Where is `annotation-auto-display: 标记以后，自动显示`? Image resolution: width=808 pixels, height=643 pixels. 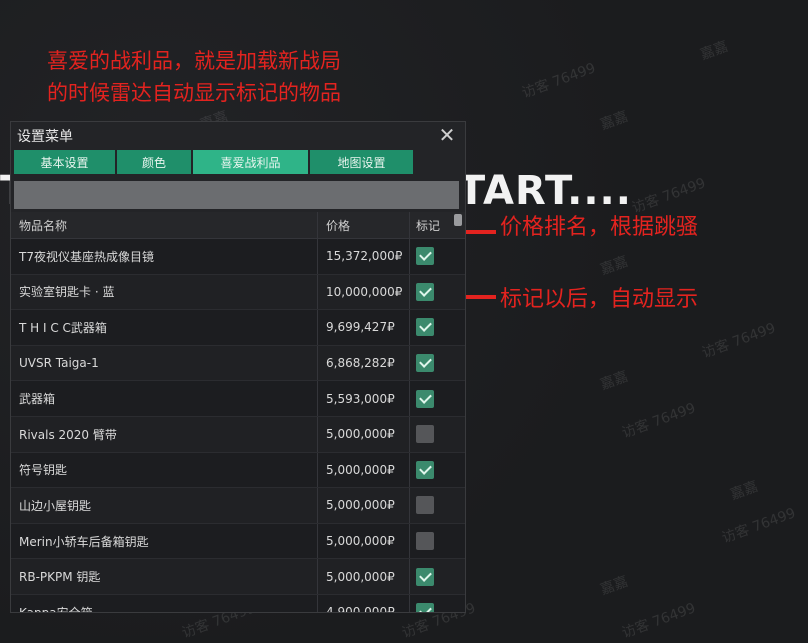
annotation-auto-display: 标记以后，自动显示 is located at coordinates (599, 299).